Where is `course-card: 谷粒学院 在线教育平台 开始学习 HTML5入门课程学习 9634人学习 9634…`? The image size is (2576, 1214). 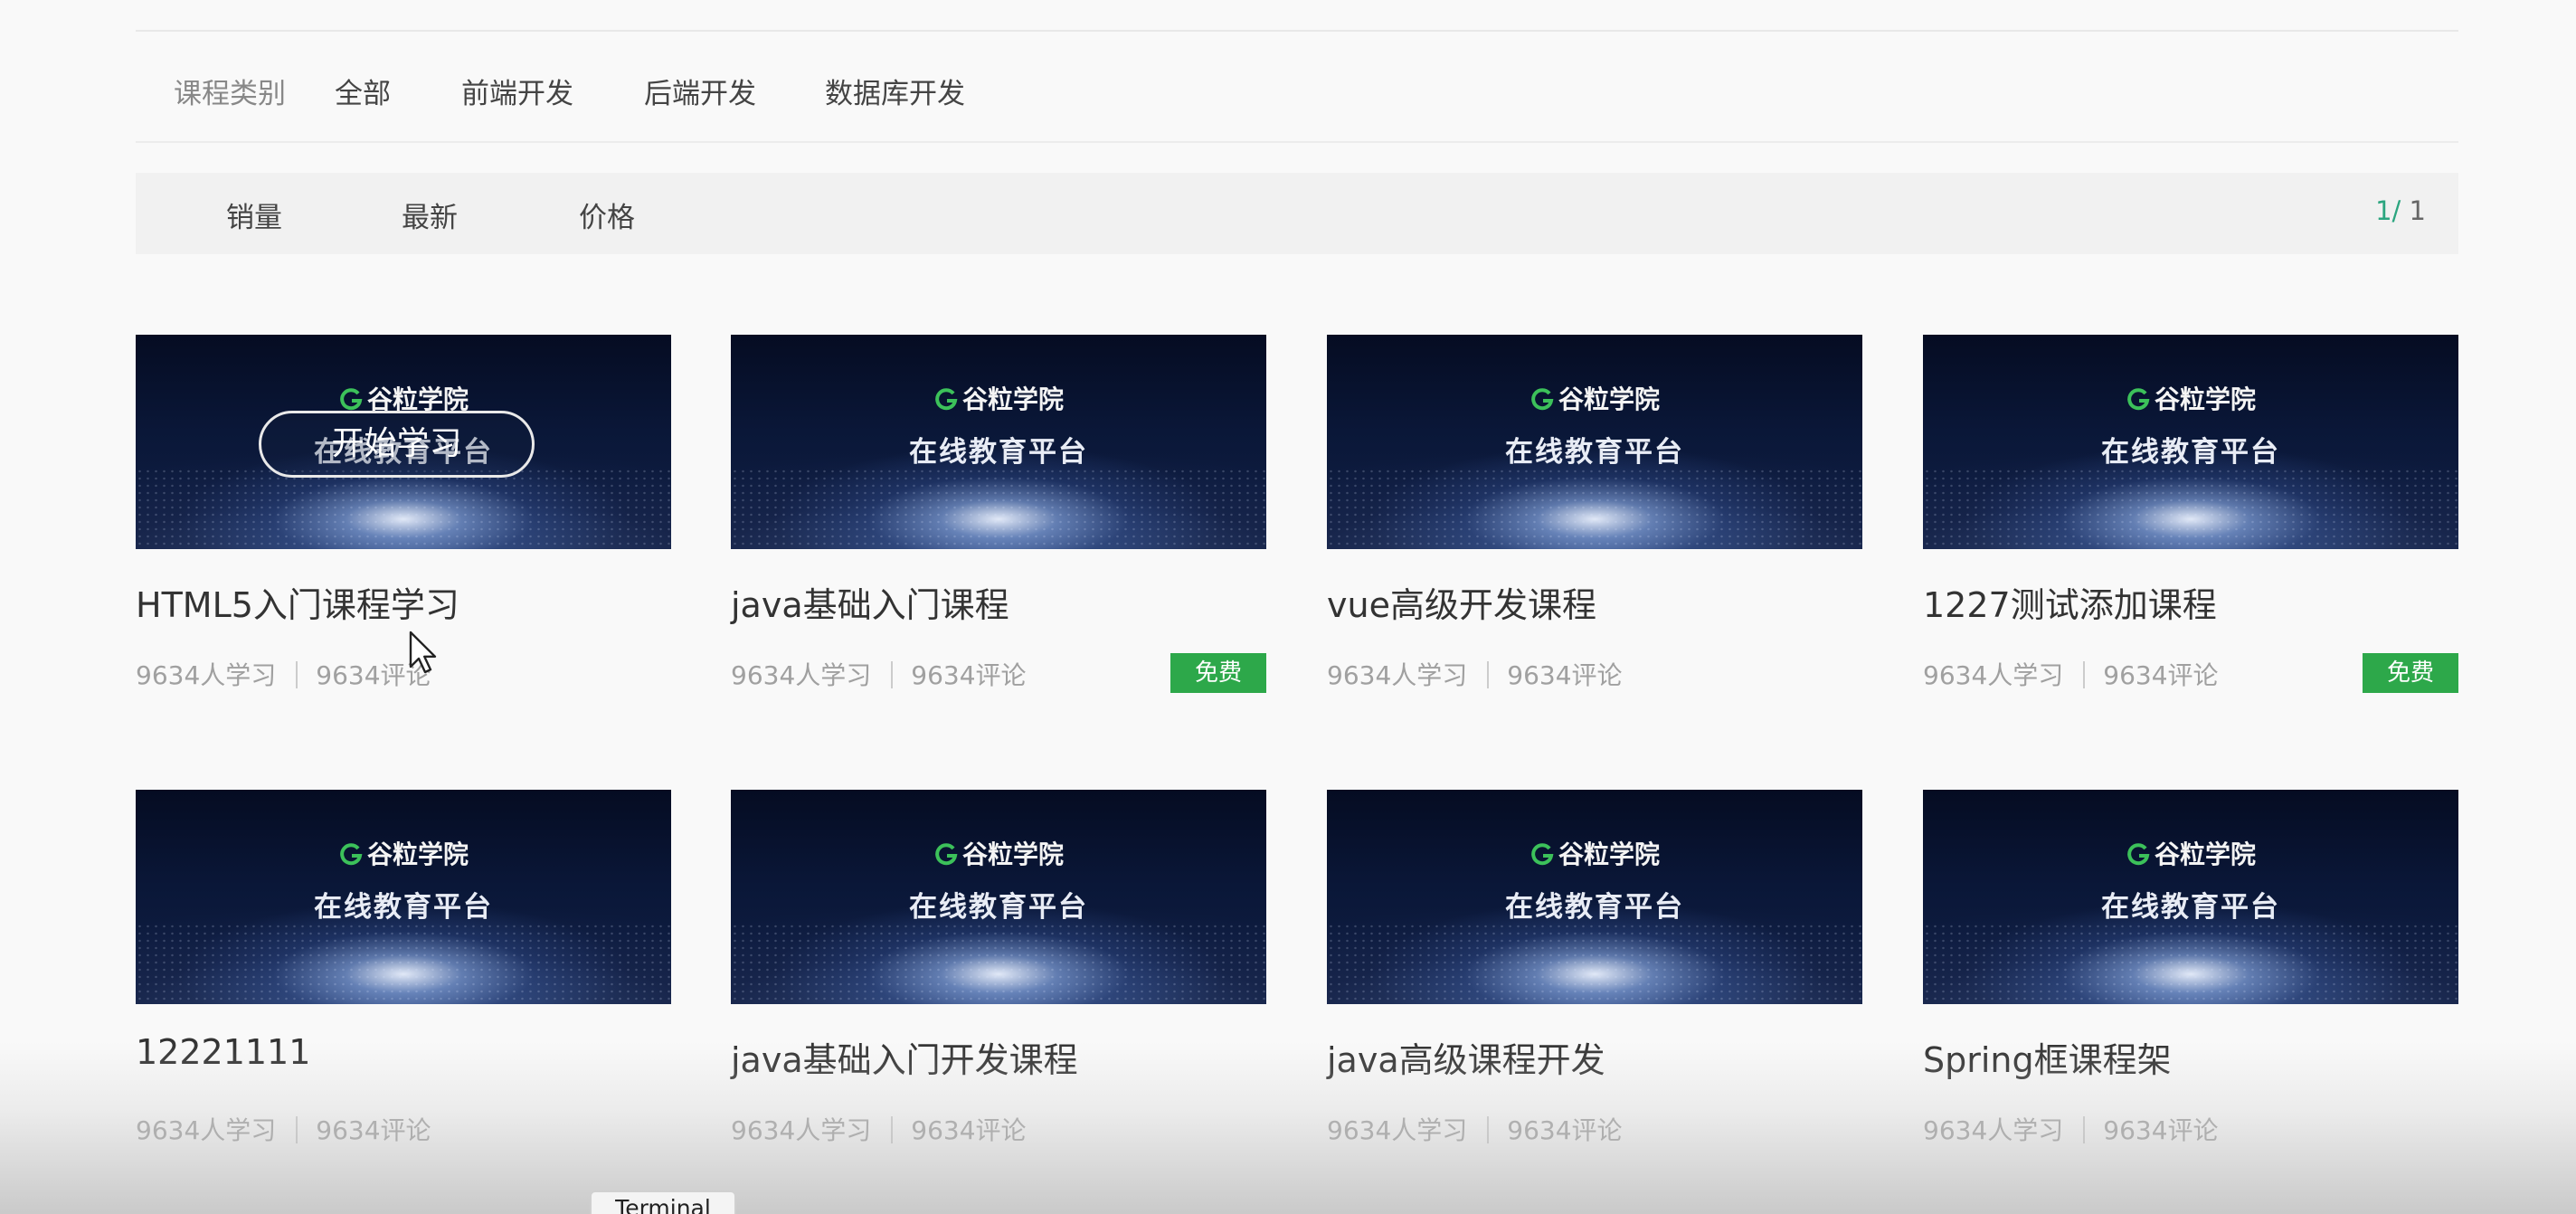 course-card: 谷粒学院 在线教育平台 开始学习 HTML5入门课程学习 9634人学习 9634… is located at coordinates (404, 512).